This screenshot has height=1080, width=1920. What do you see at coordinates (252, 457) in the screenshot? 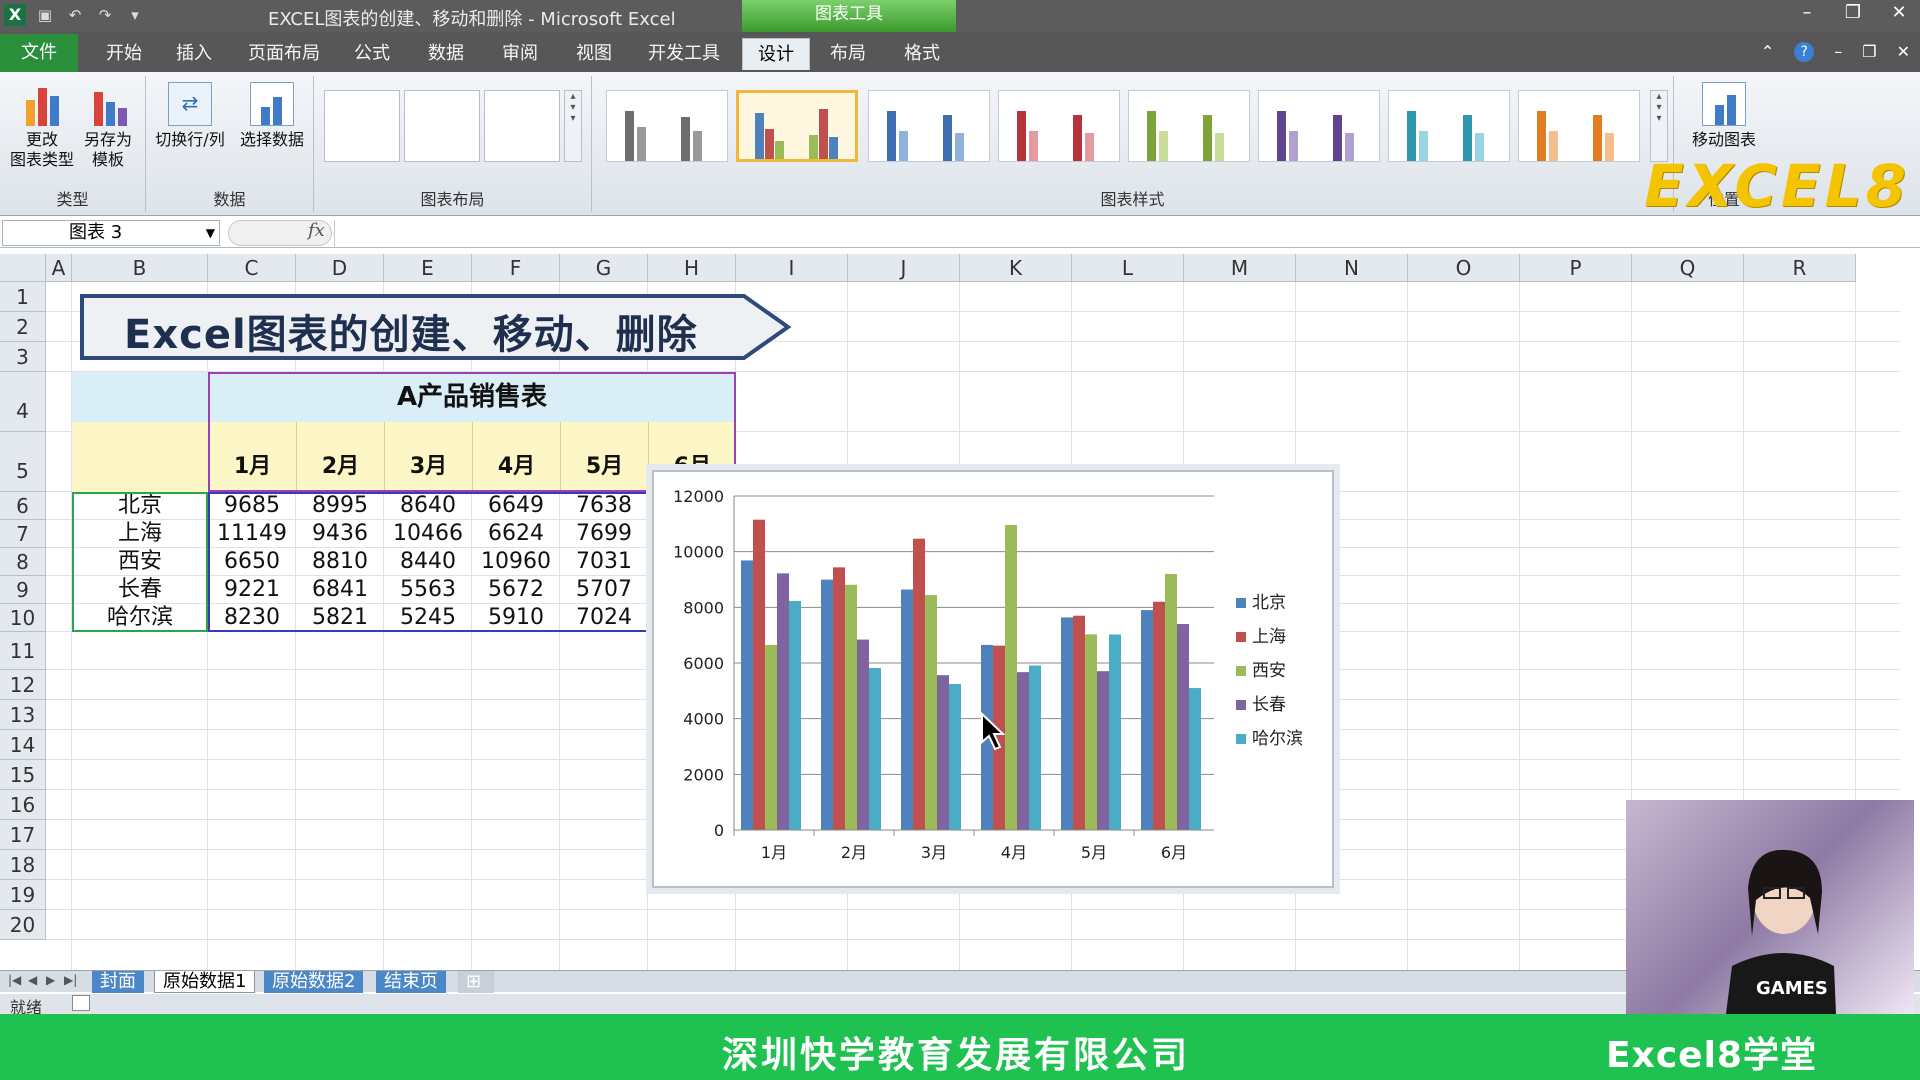
I see `table-month-header: 1月` at bounding box center [252, 457].